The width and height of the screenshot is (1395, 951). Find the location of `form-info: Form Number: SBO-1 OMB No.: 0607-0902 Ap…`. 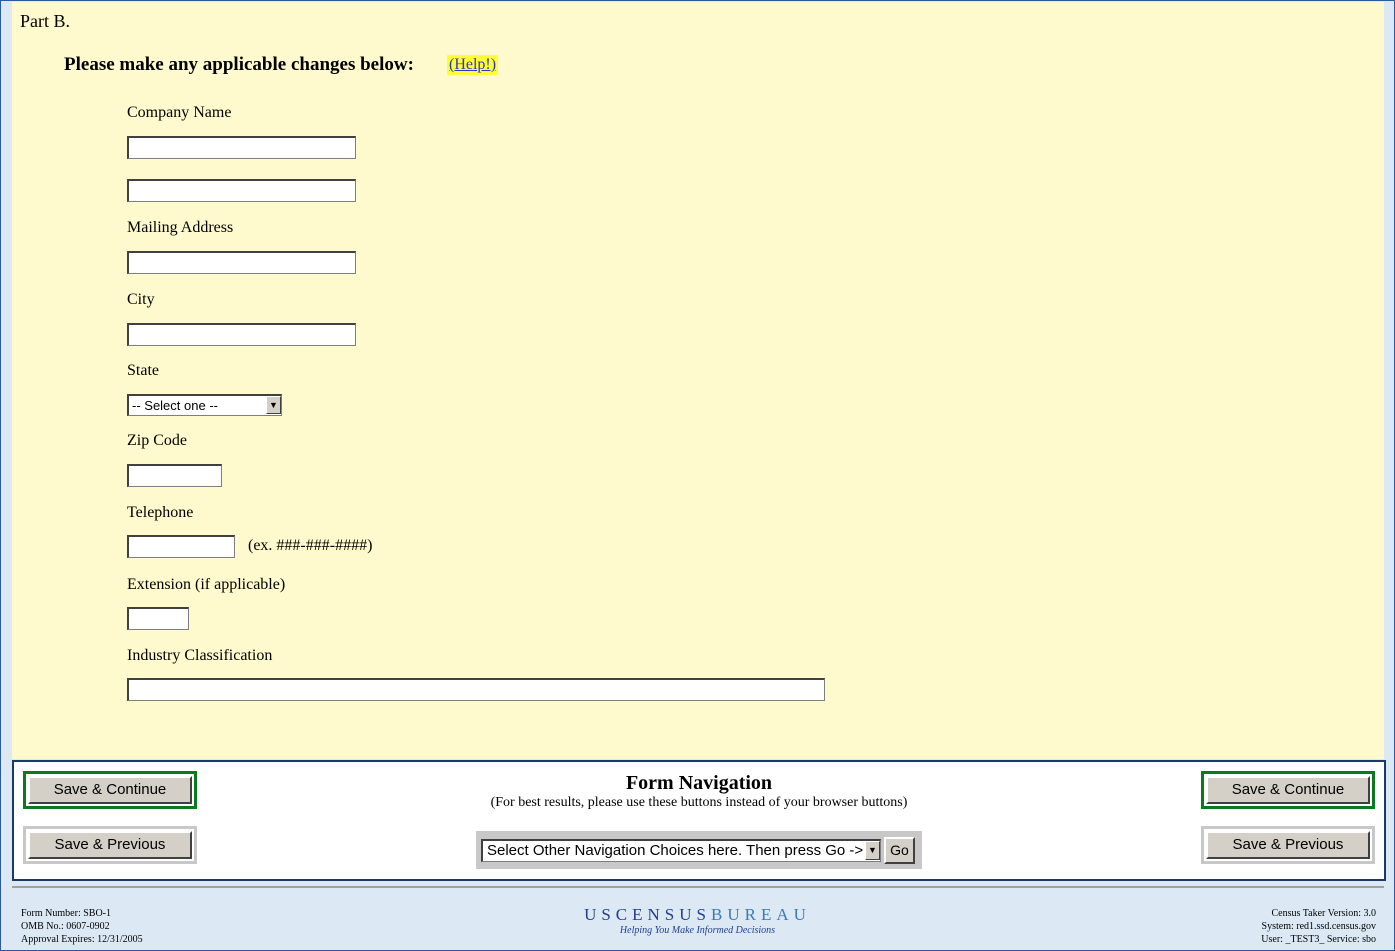

form-info: Form Number: SBO-1 OMB No.: 0607-0902 Ap… is located at coordinates (82, 926).